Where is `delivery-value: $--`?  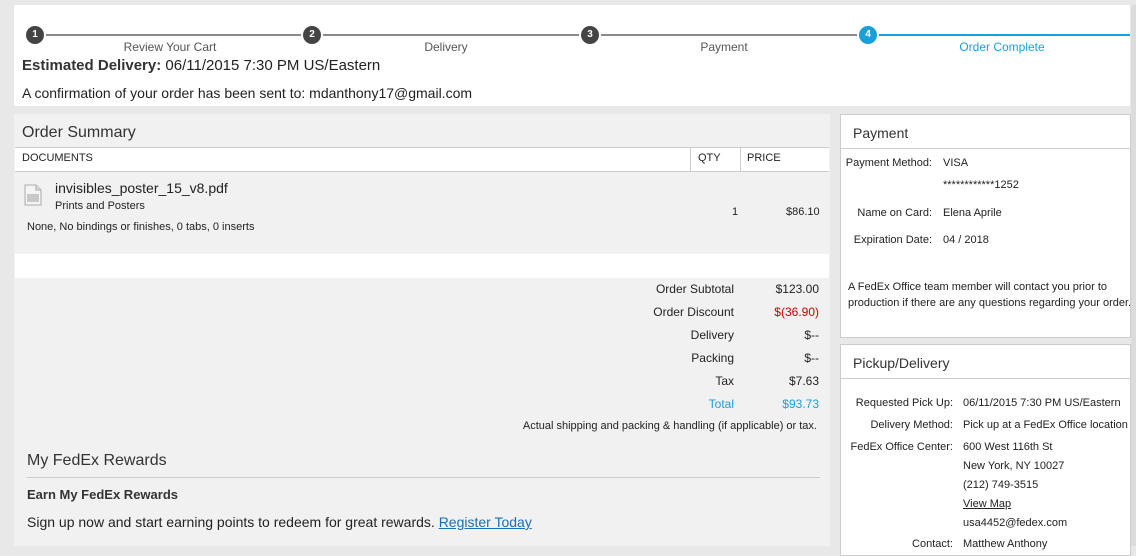
delivery-value: $-- is located at coordinates (811, 335).